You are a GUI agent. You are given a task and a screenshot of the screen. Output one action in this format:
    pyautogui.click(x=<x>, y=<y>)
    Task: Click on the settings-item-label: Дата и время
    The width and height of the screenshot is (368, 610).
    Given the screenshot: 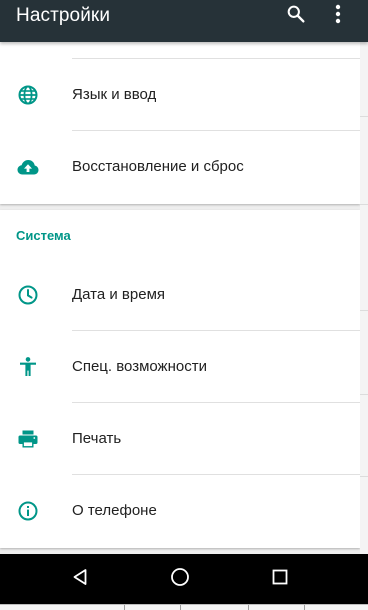 What is the action you would take?
    pyautogui.click(x=119, y=294)
    